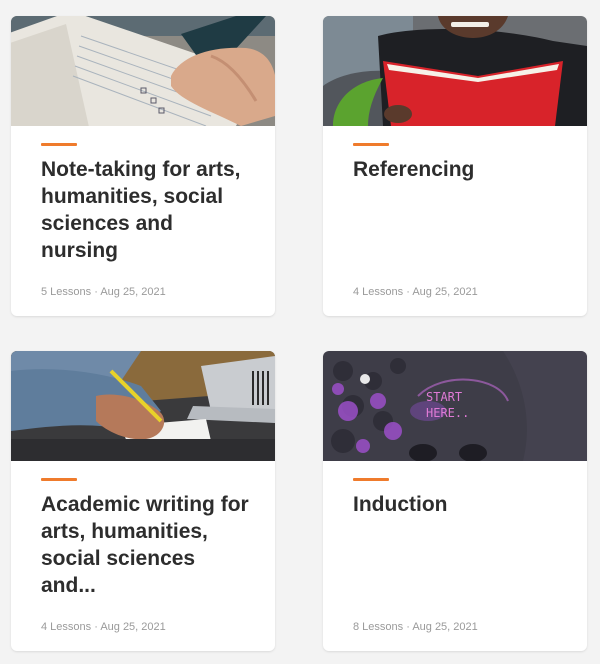  Describe the element at coordinates (447, 413) in the screenshot. I see `svg-text: HERE..` at that location.